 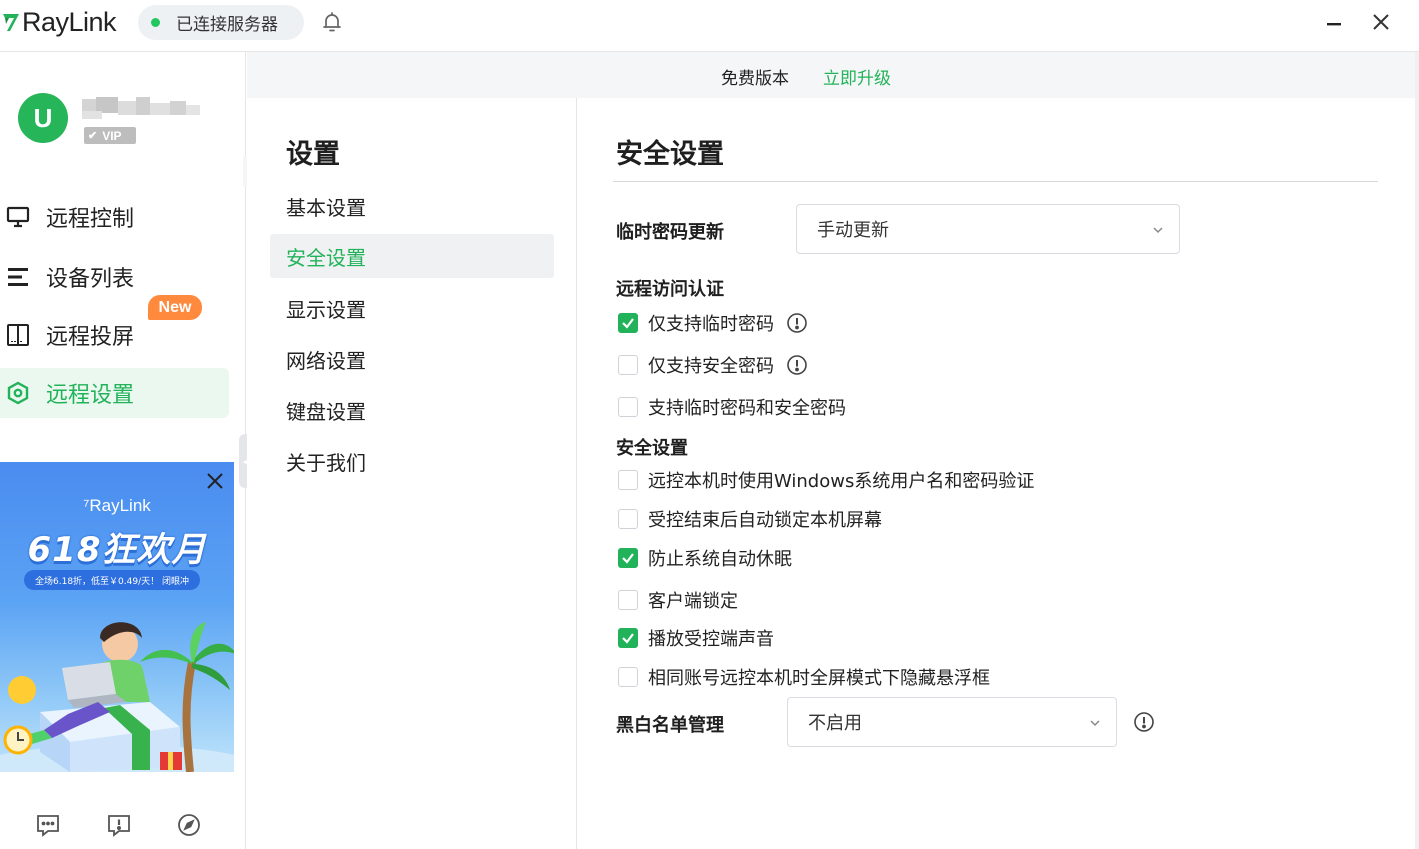 What do you see at coordinates (755, 79) in the screenshot?
I see `plan-label: 免费版本` at bounding box center [755, 79].